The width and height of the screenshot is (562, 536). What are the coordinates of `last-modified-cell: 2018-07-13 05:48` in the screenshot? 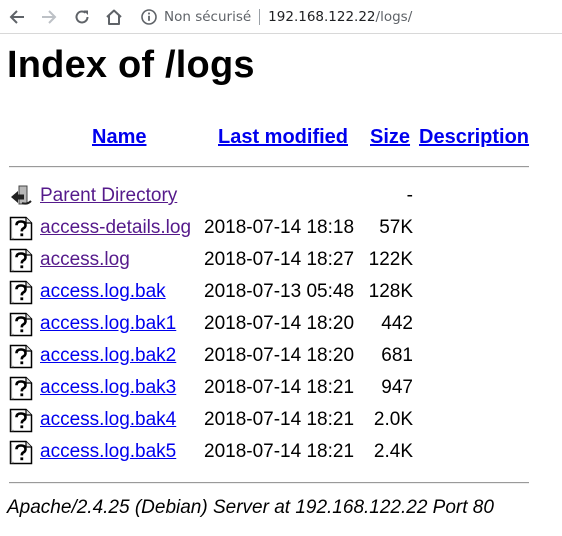 It's located at (279, 291).